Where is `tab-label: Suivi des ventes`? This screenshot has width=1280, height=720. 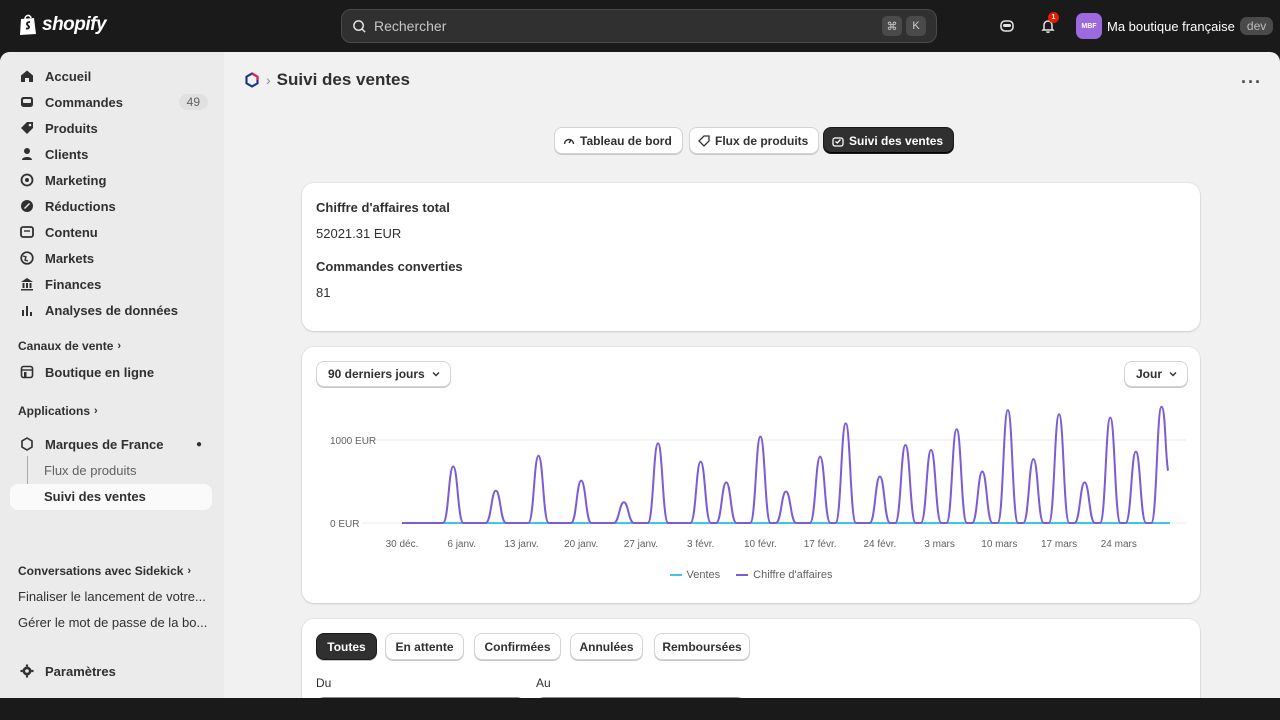
tab-label: Suivi des ventes is located at coordinates (896, 140).